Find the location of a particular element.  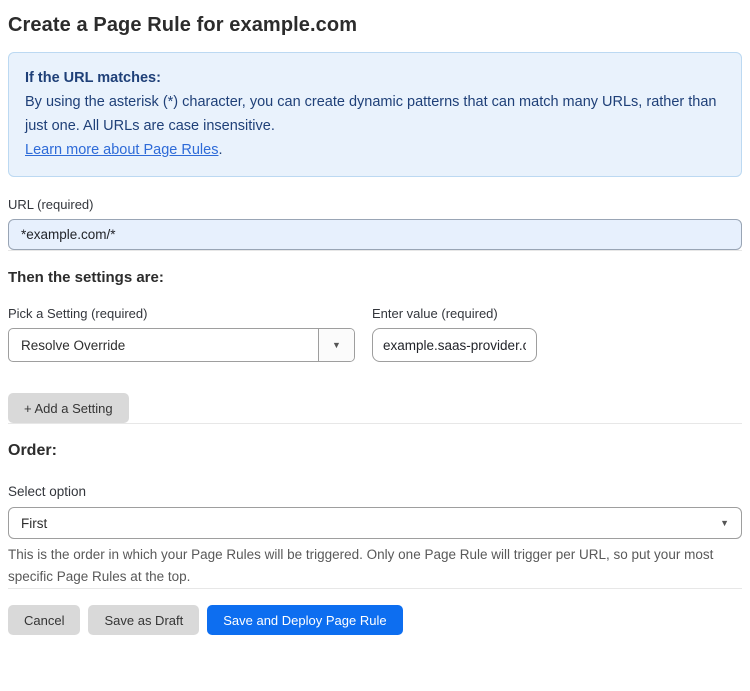

learn-more-link: Learn more about Page Rules is located at coordinates (121, 150).